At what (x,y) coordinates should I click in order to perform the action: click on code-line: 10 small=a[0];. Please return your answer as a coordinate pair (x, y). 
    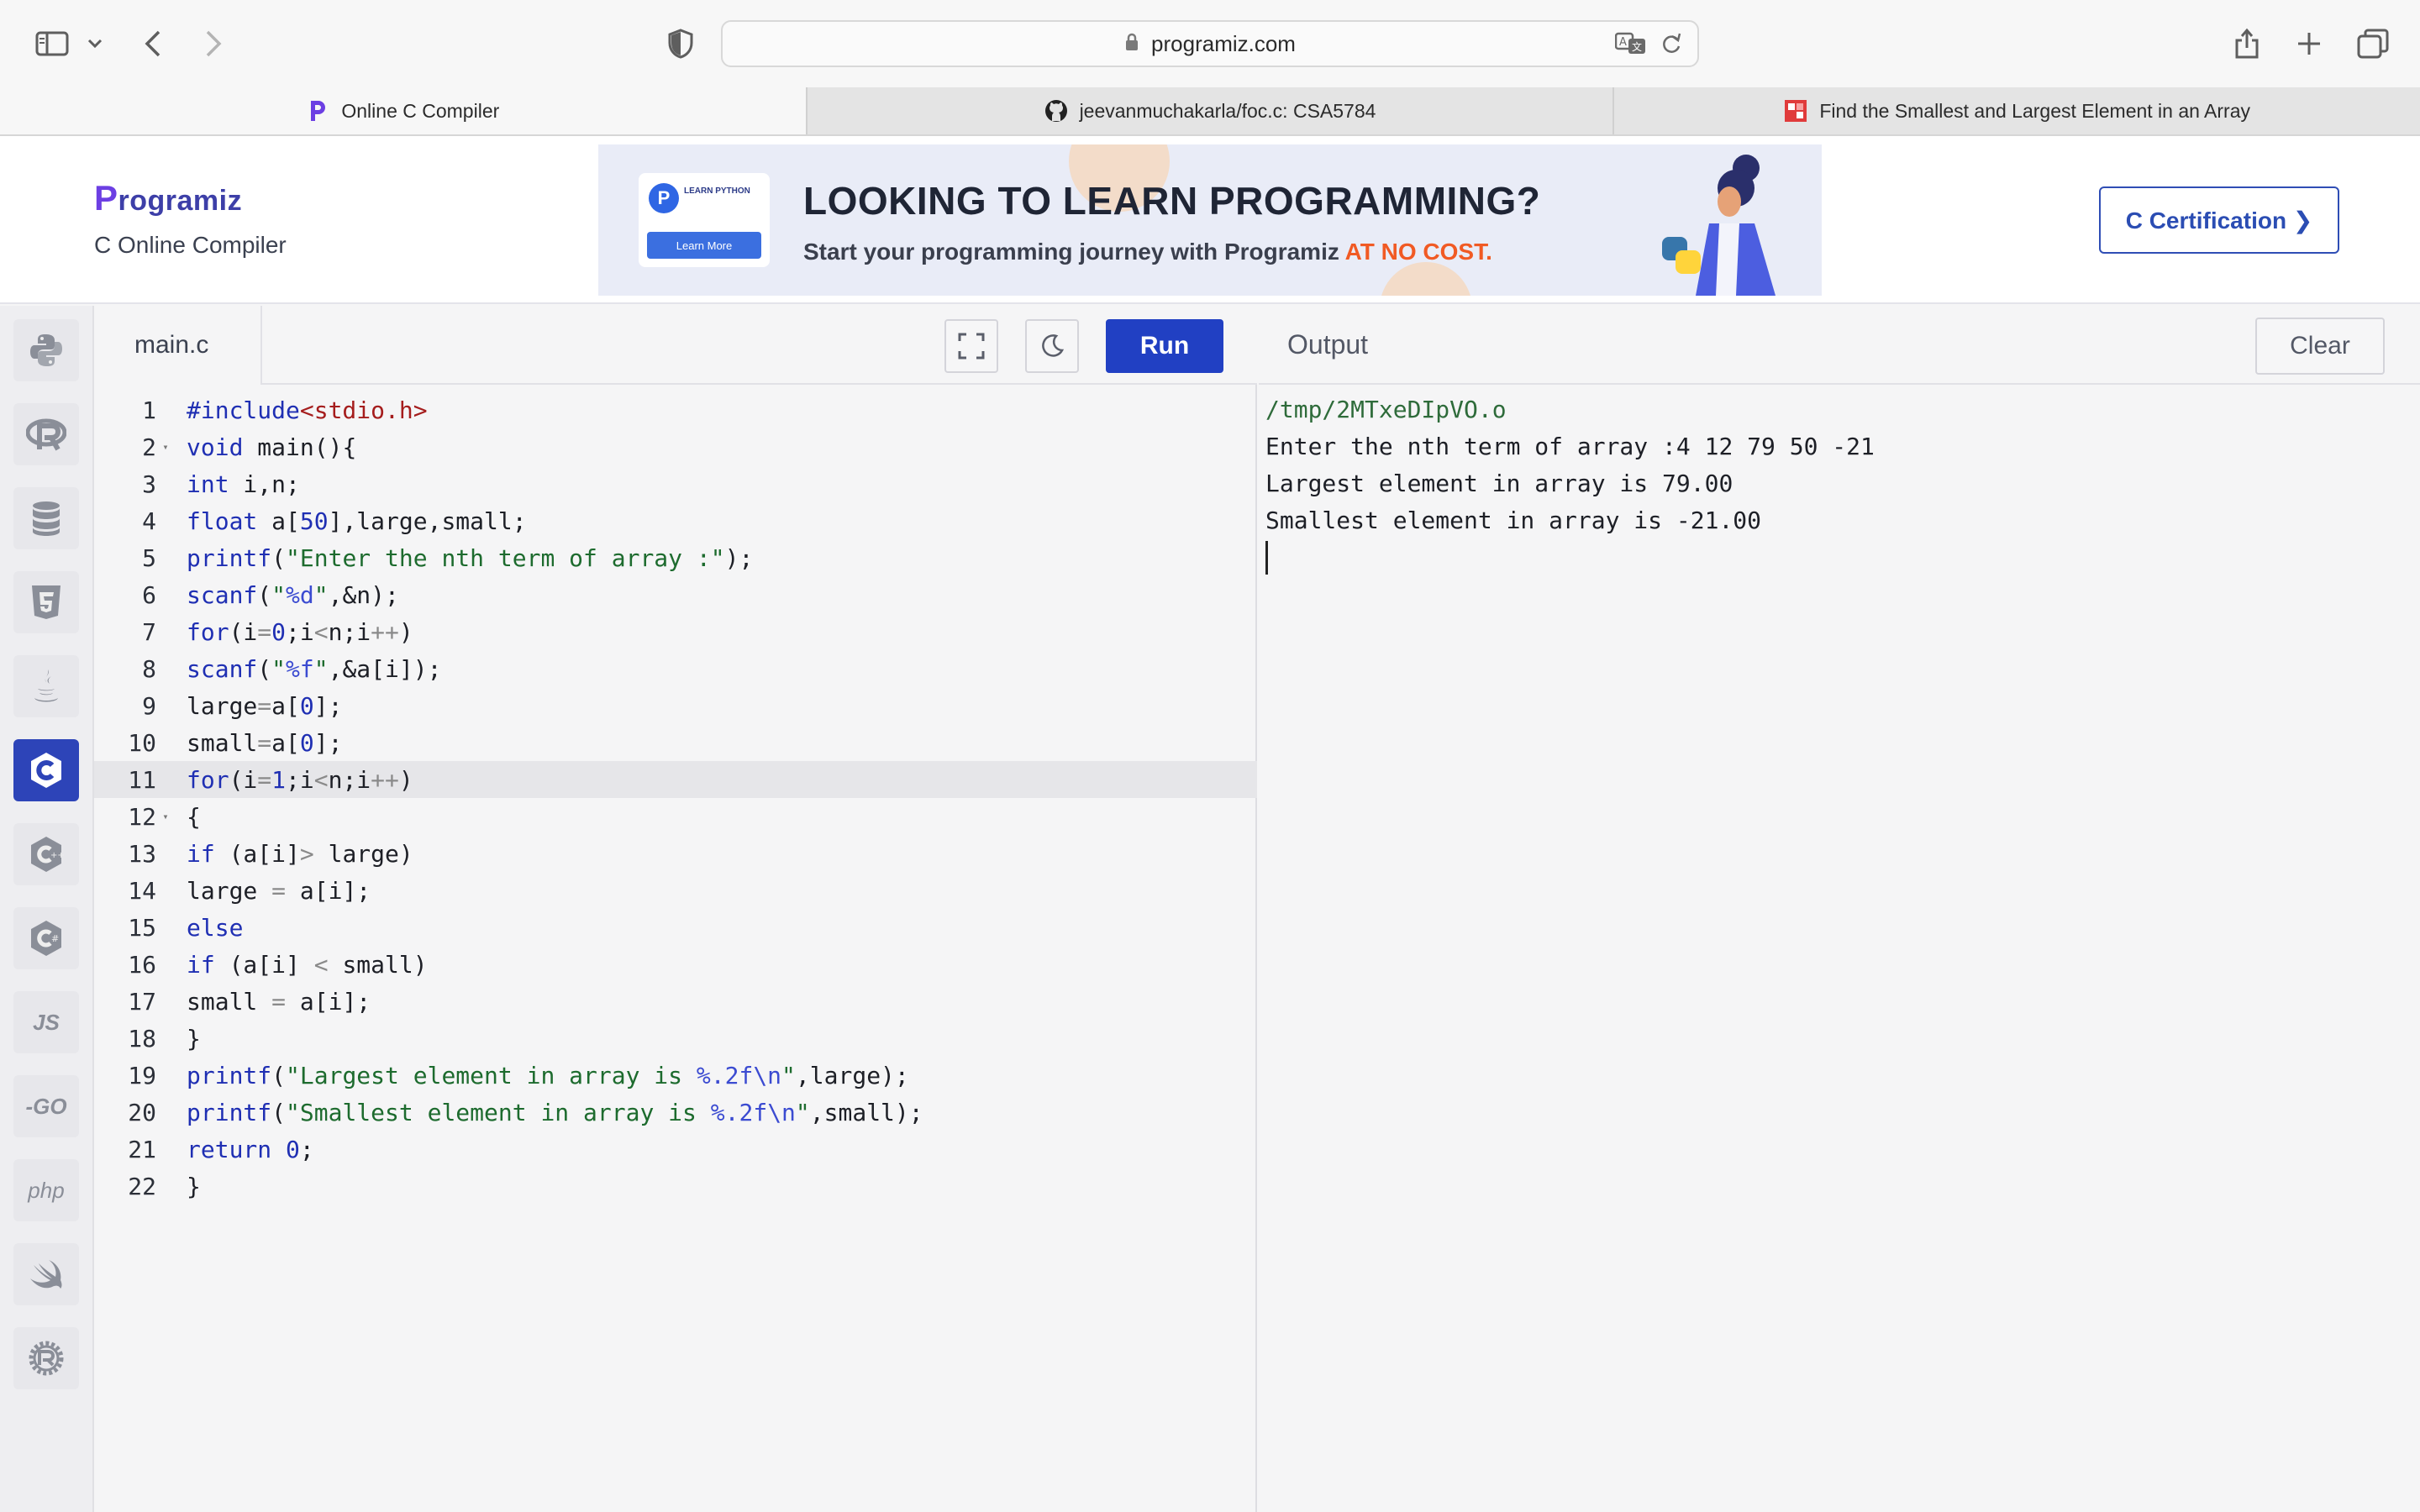
    Looking at the image, I should click on (675, 742).